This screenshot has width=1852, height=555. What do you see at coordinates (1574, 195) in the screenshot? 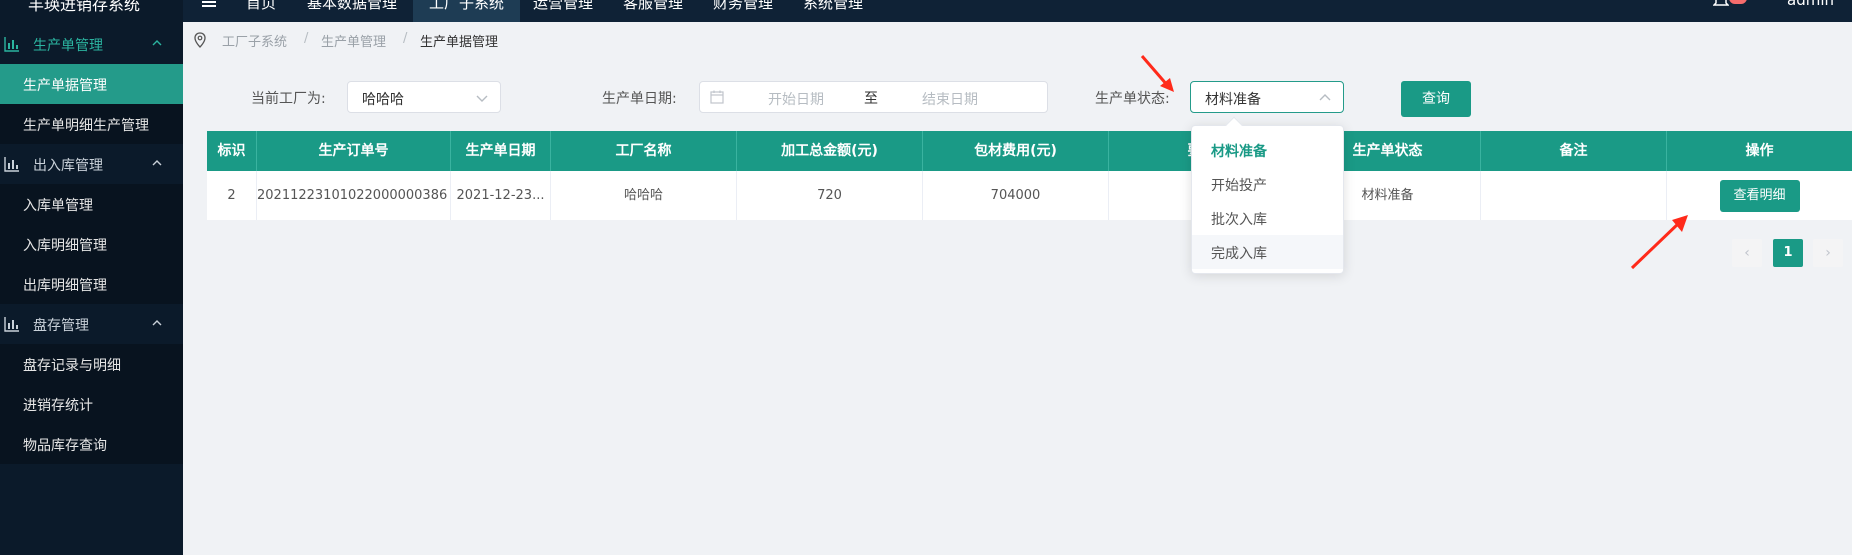
I see `cell-remark` at bounding box center [1574, 195].